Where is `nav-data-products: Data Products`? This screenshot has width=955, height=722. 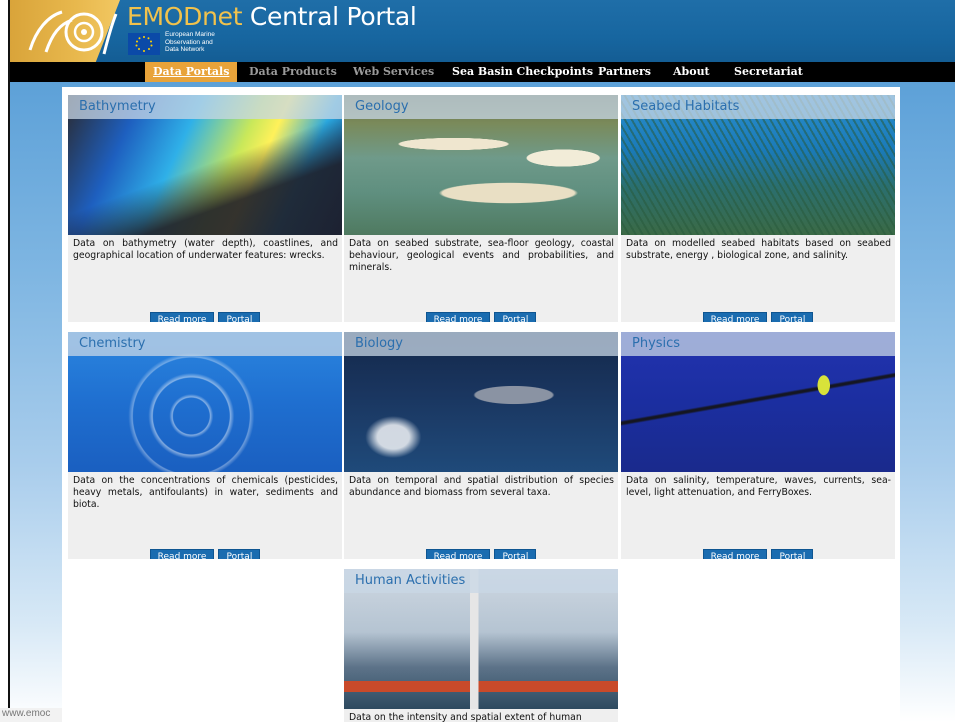
nav-data-products: Data Products is located at coordinates (293, 72).